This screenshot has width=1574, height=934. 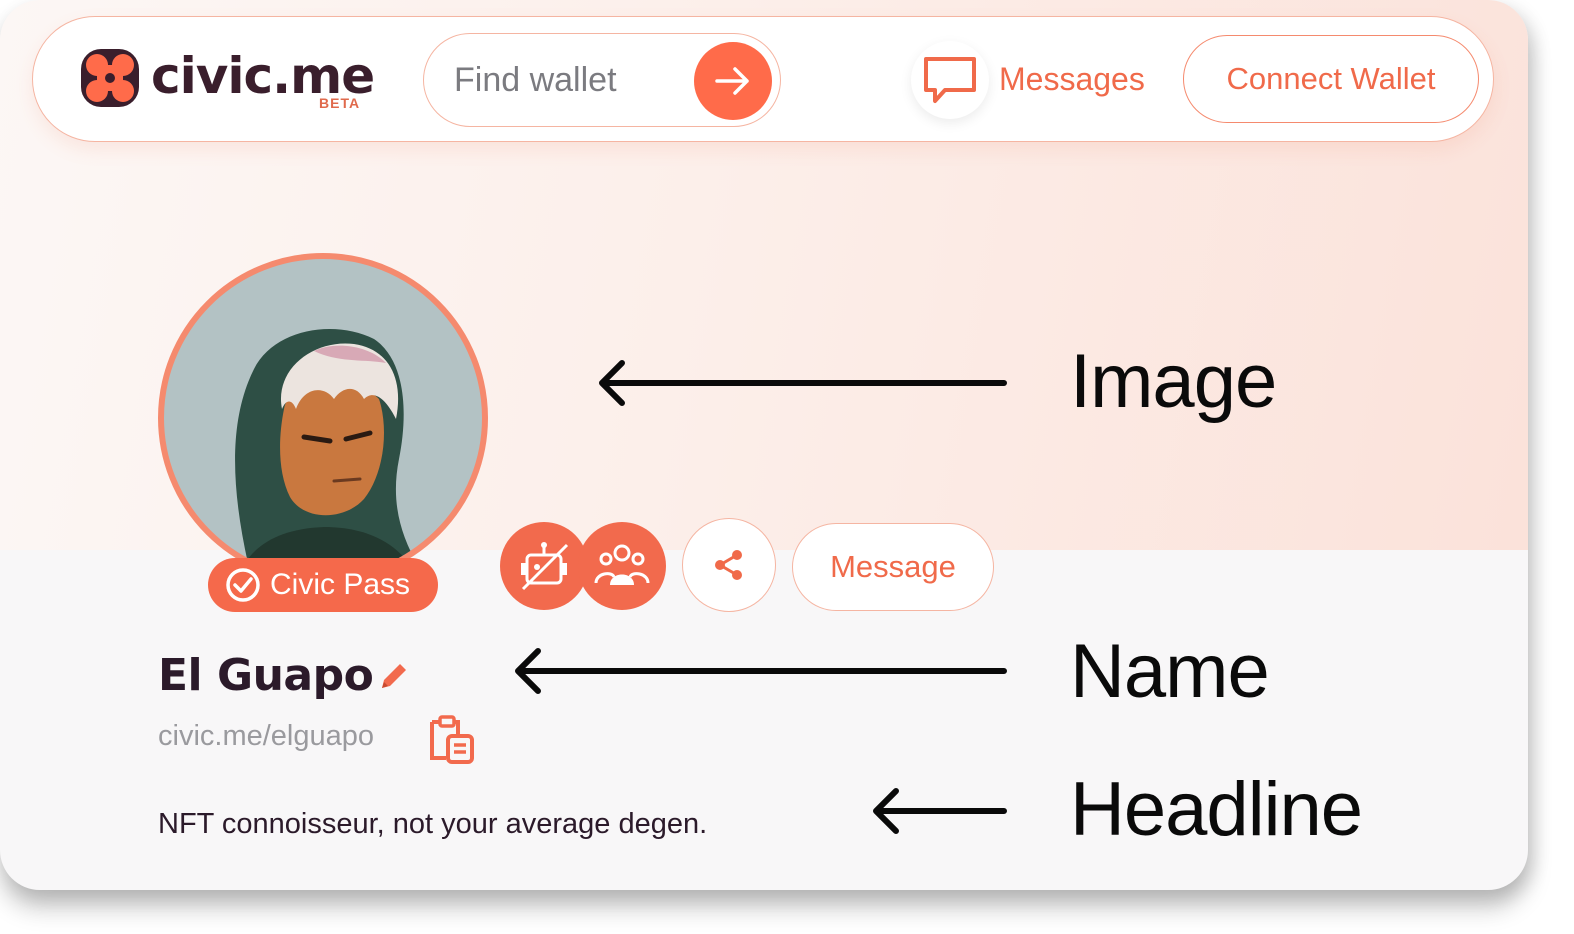 I want to click on message-button: Message, so click(x=893, y=567).